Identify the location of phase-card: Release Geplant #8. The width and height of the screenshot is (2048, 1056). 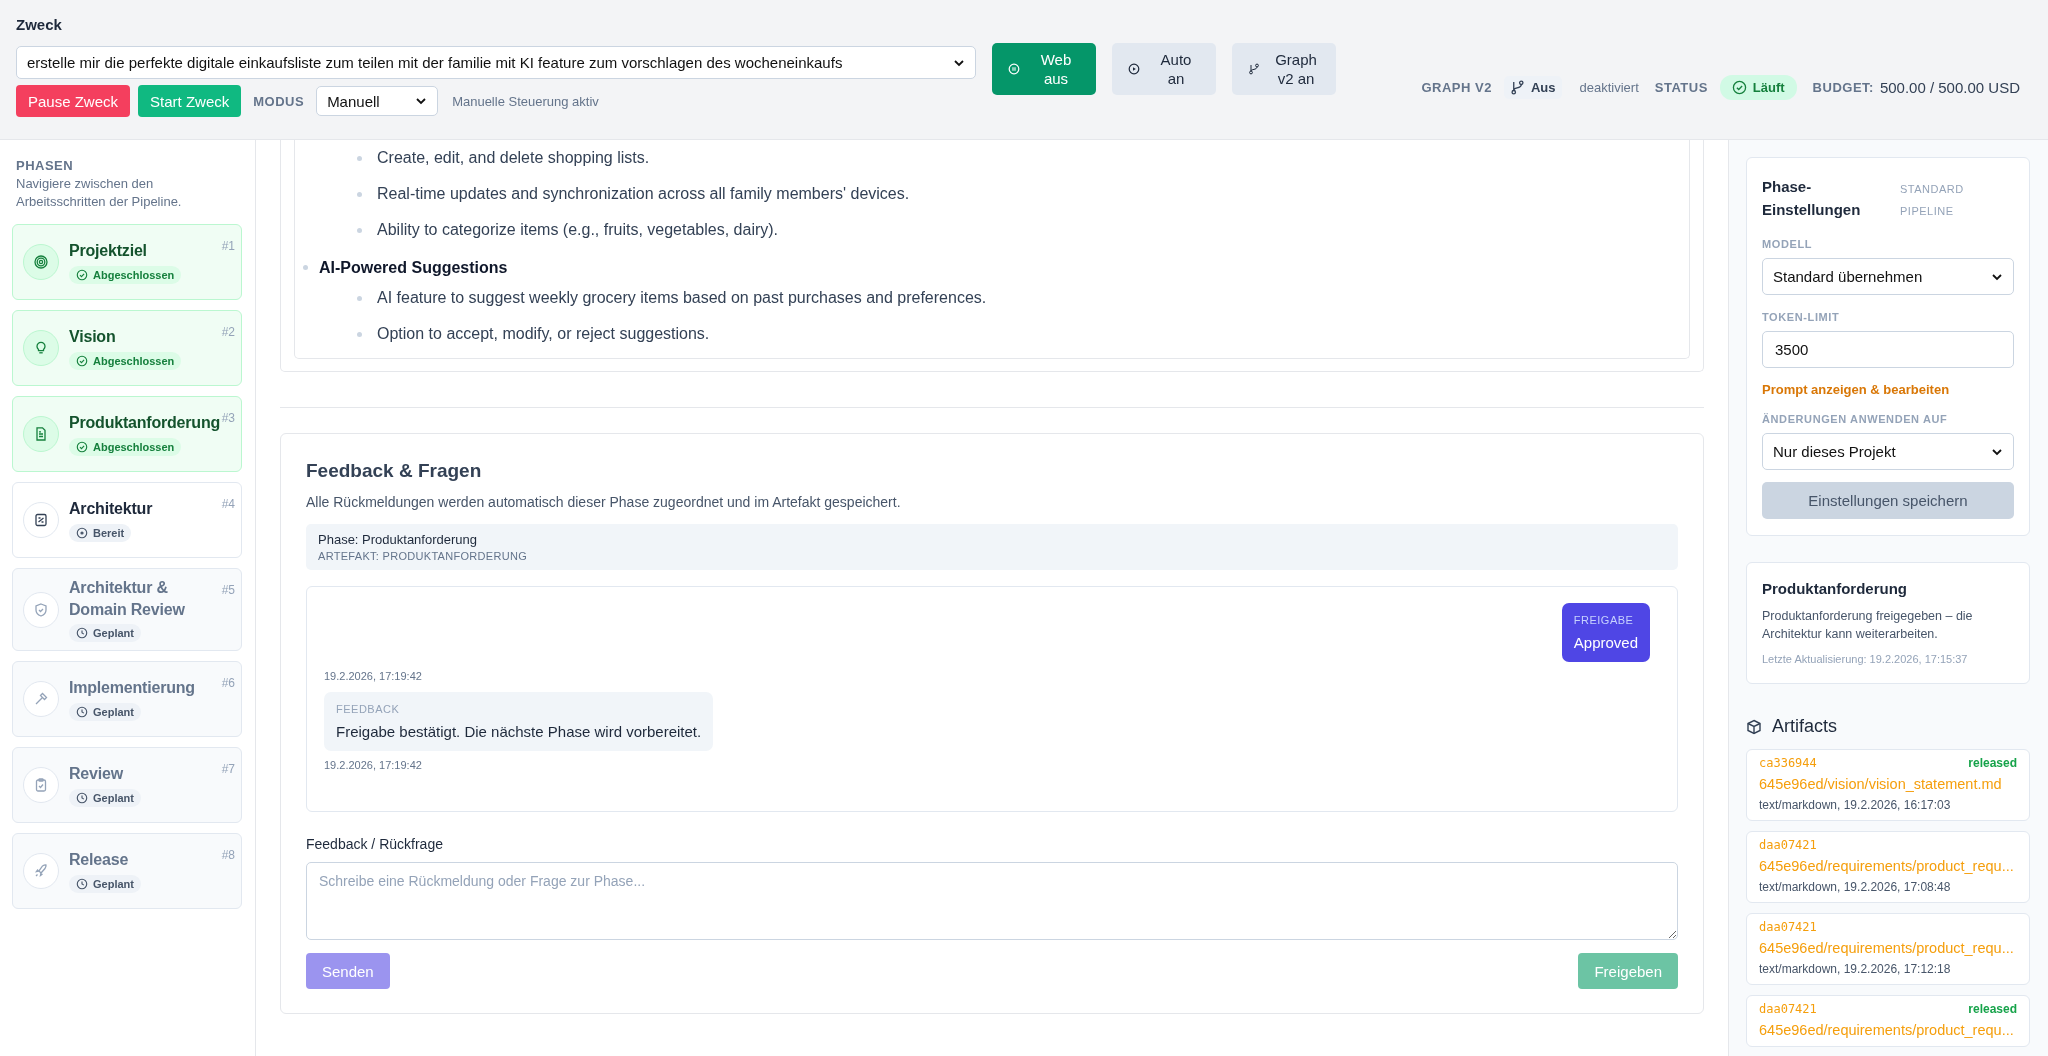
(127, 871).